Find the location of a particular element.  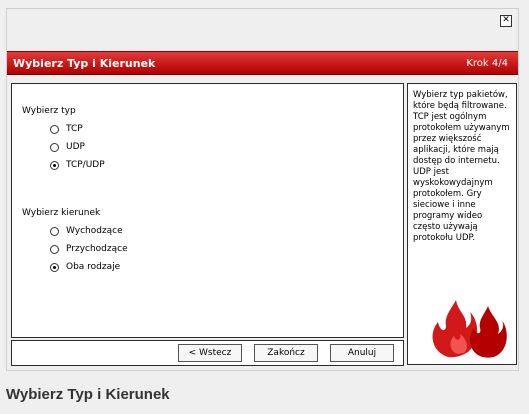

button-bar: < Wstecz Zakończ Anuluj is located at coordinates (207, 353).